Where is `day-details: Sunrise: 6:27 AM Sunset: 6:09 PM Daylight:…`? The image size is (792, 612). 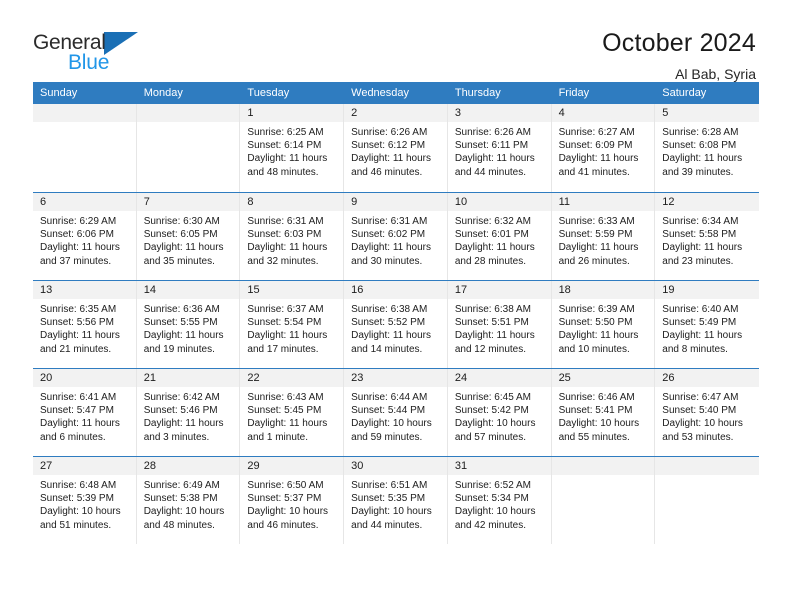 day-details: Sunrise: 6:27 AM Sunset: 6:09 PM Daylight:… is located at coordinates (603, 150).